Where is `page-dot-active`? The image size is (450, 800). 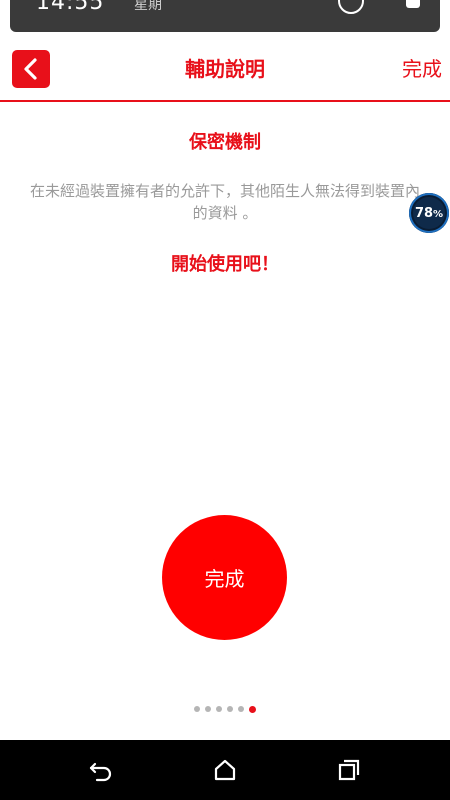
page-dot-active is located at coordinates (252, 709).